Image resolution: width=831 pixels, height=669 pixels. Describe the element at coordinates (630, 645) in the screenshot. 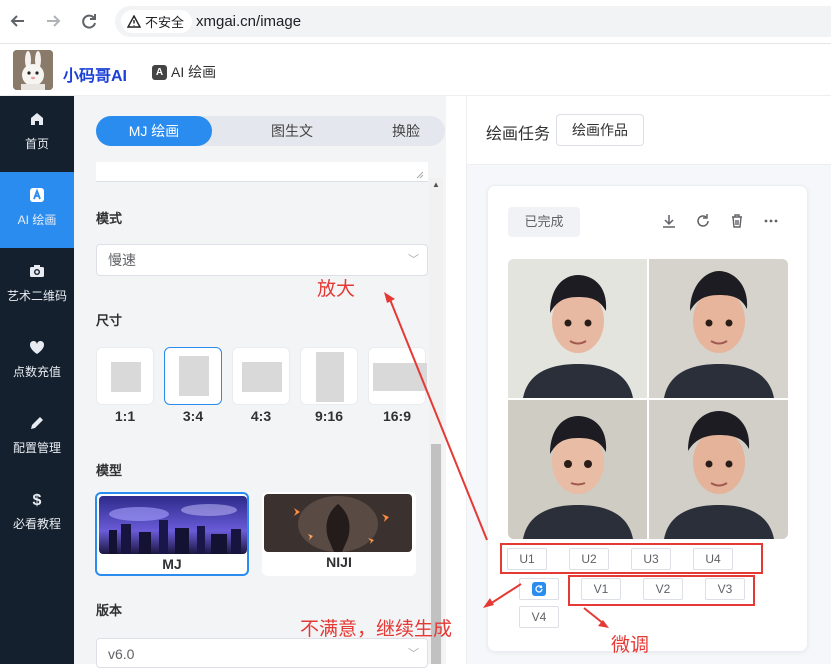

I see `annotation-variation: 微调` at that location.